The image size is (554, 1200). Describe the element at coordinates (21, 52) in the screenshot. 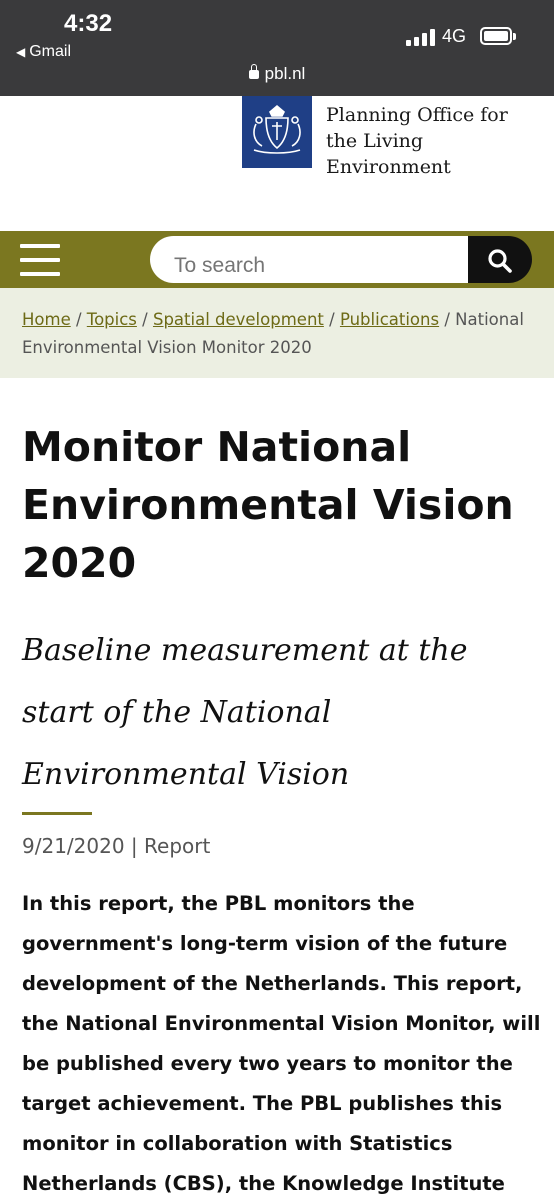

I see `back-arrow-icon: ◀` at that location.